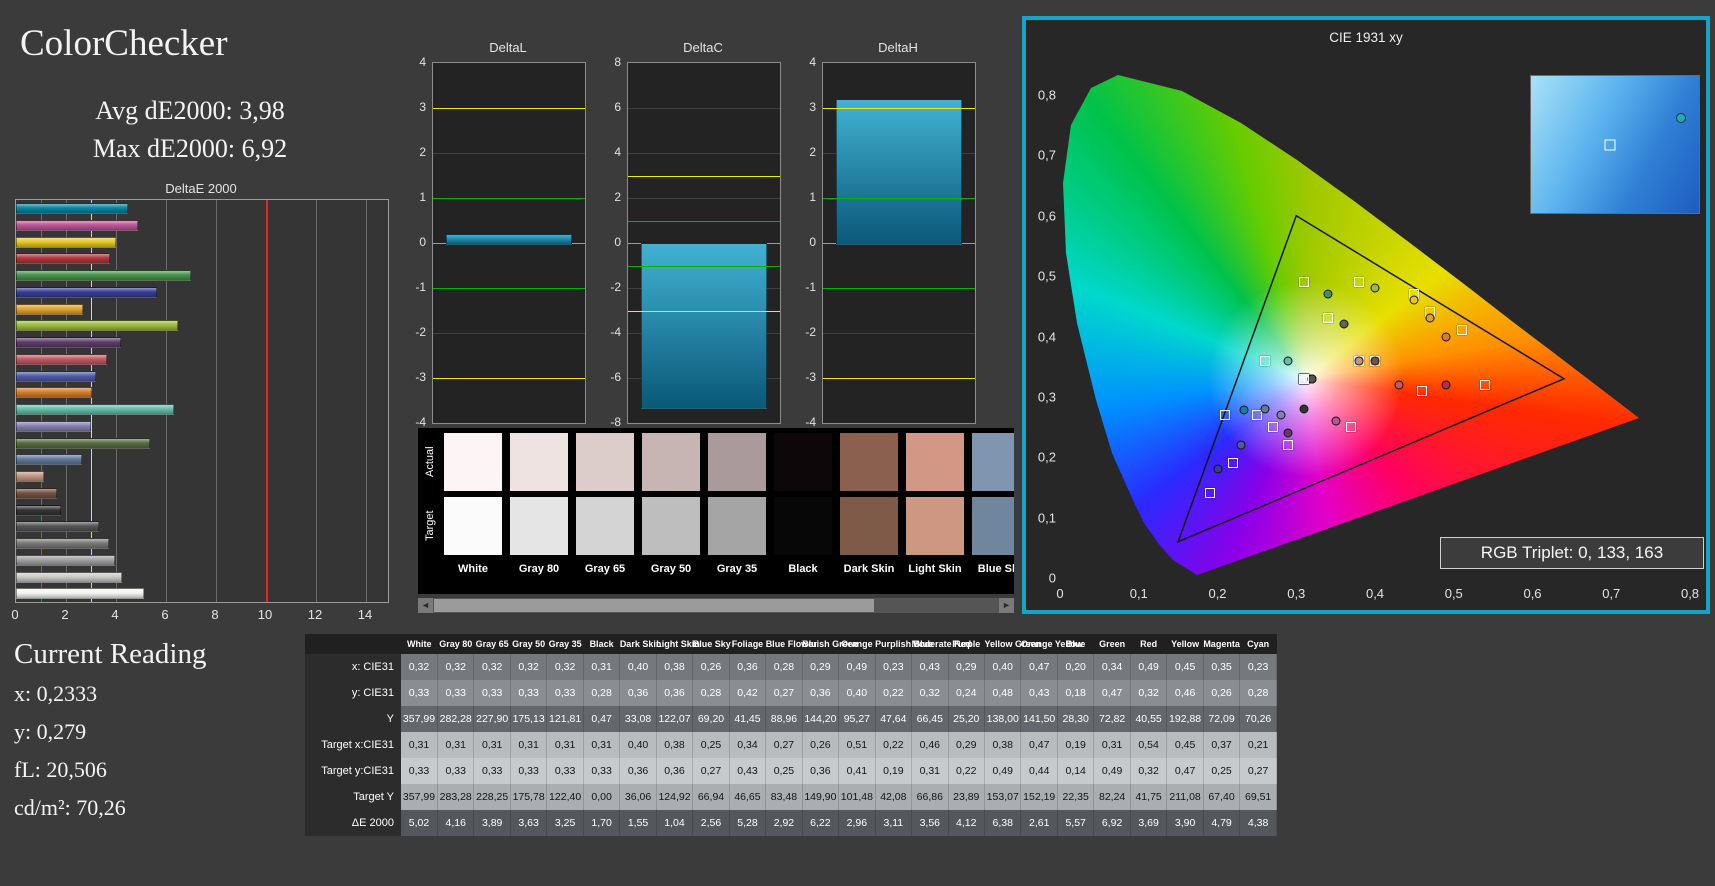 The image size is (1715, 886). I want to click on cell: 0,43, so click(748, 771).